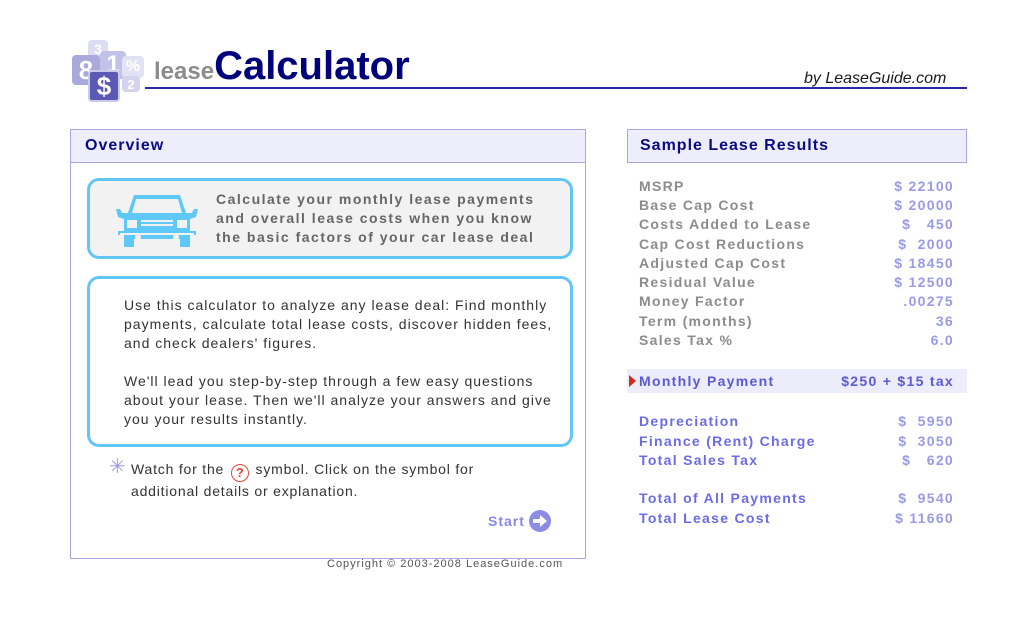 The width and height of the screenshot is (1024, 619). I want to click on car-icon, so click(157, 221).